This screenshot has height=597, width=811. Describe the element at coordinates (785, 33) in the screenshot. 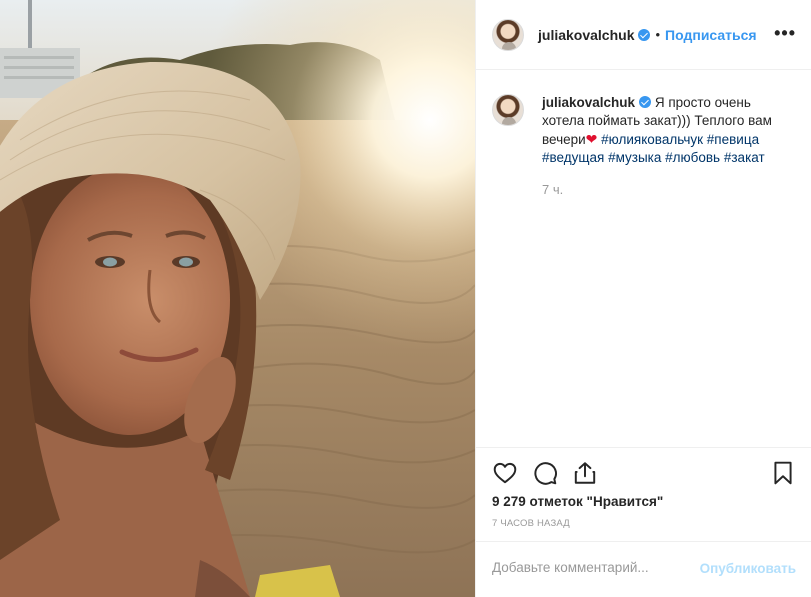

I see `more-options-icon: •••` at that location.